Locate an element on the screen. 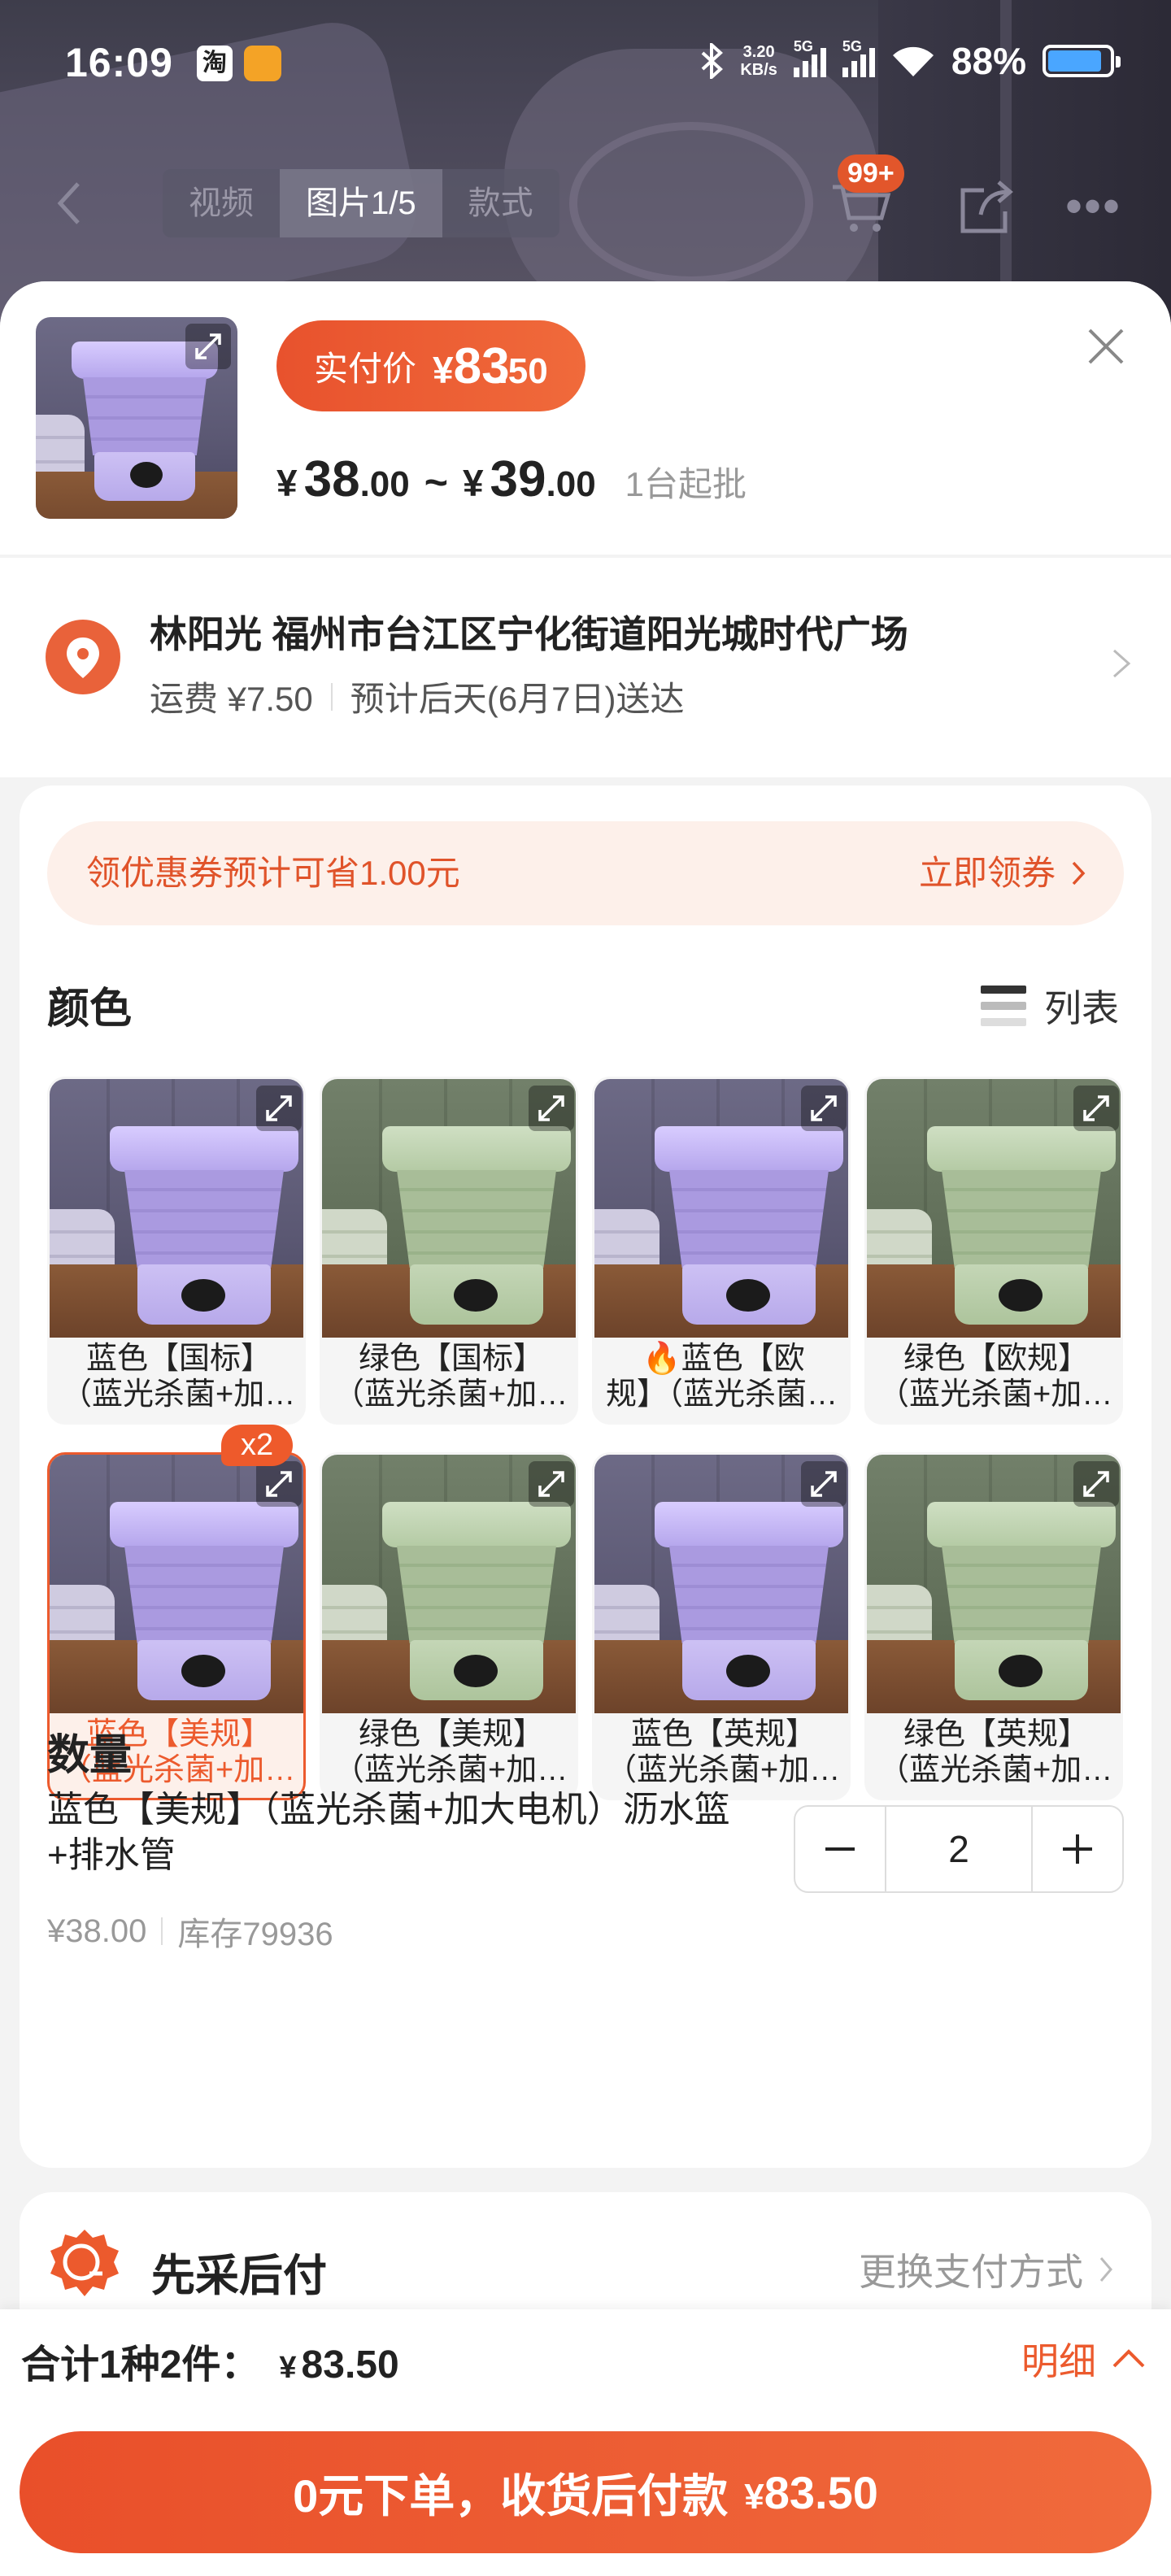  media-tab: 视频 is located at coordinates (221, 203).